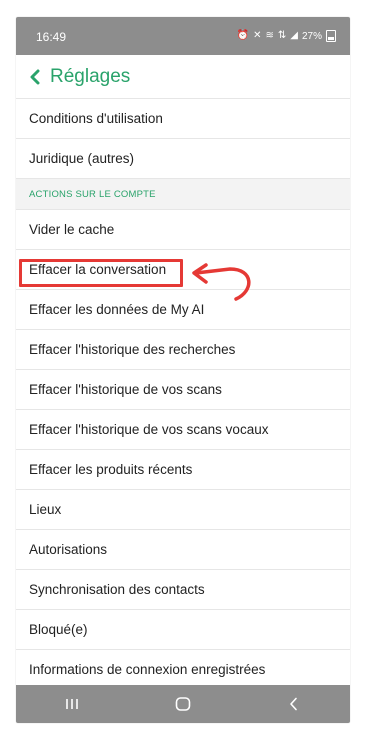  What do you see at coordinates (183, 77) in the screenshot?
I see `app-header: Réglages` at bounding box center [183, 77].